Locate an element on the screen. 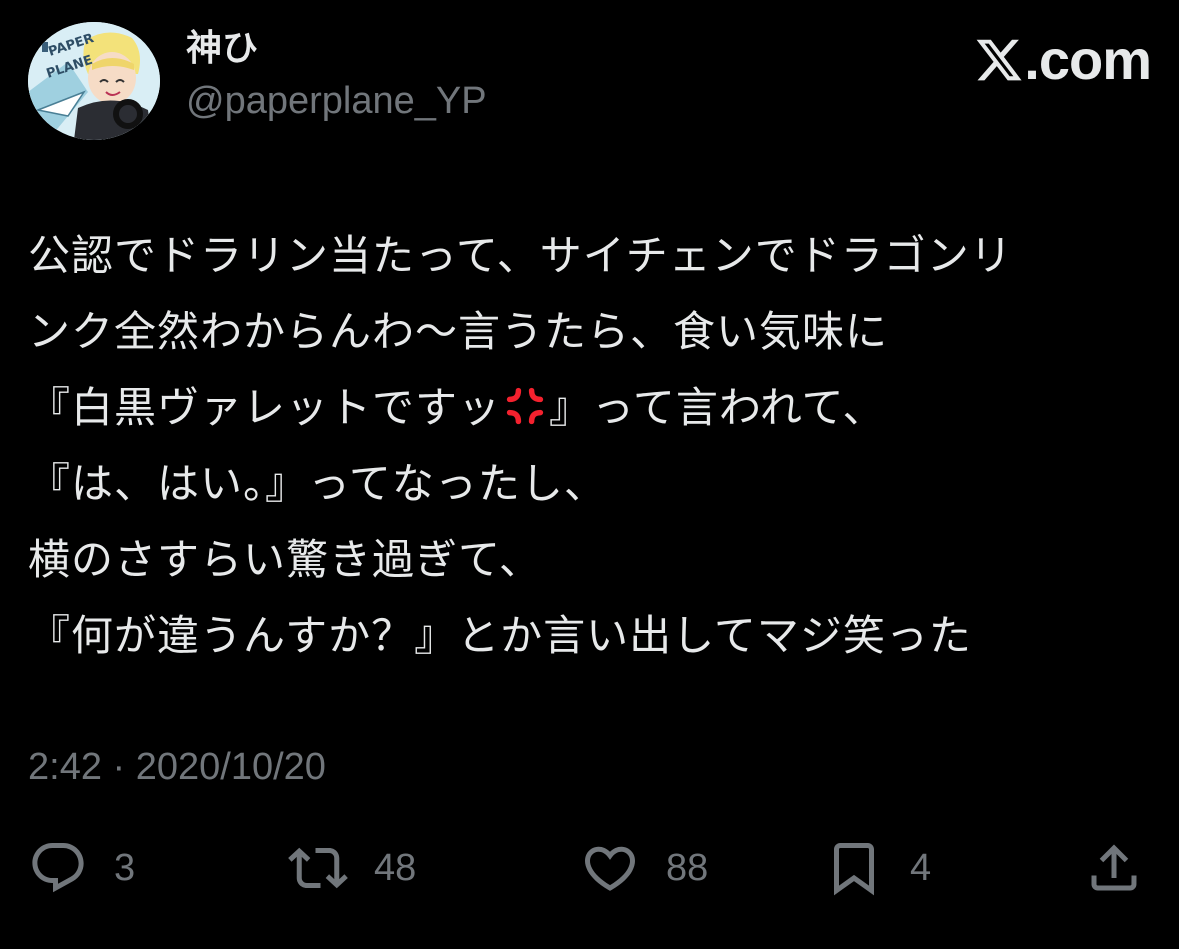 This screenshot has width=1179, height=949. x-brand-logo: .com is located at coordinates (1063, 59).